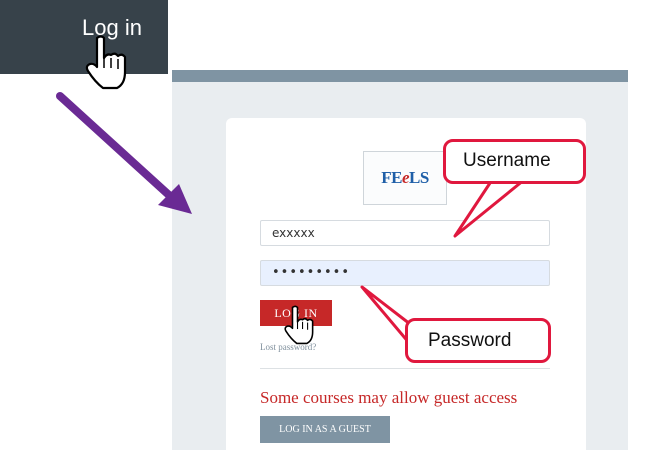  I want to click on logo-text-fe: FE, so click(391, 177).